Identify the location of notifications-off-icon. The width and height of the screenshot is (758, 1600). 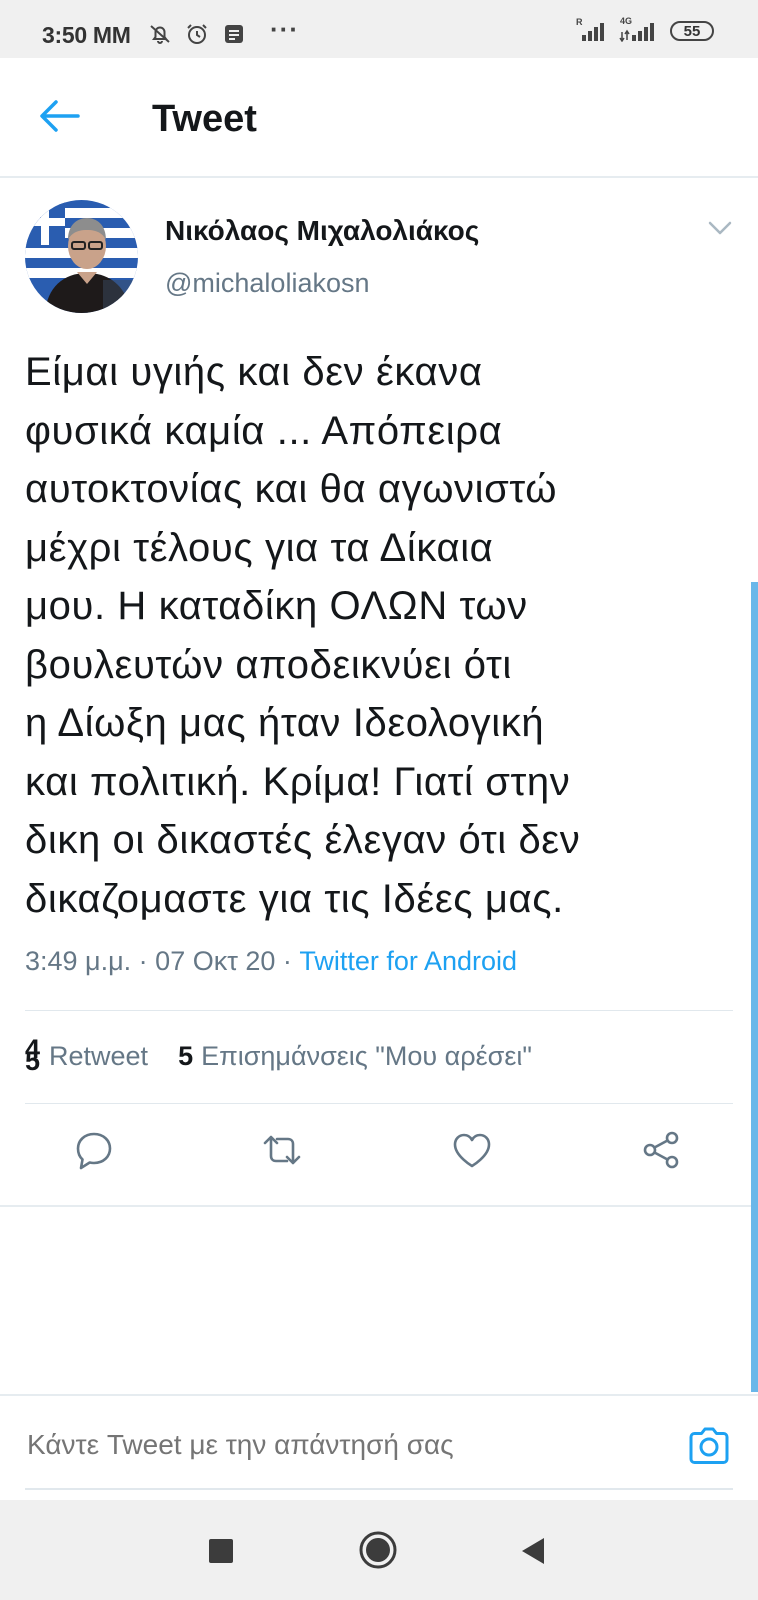
(160, 34).